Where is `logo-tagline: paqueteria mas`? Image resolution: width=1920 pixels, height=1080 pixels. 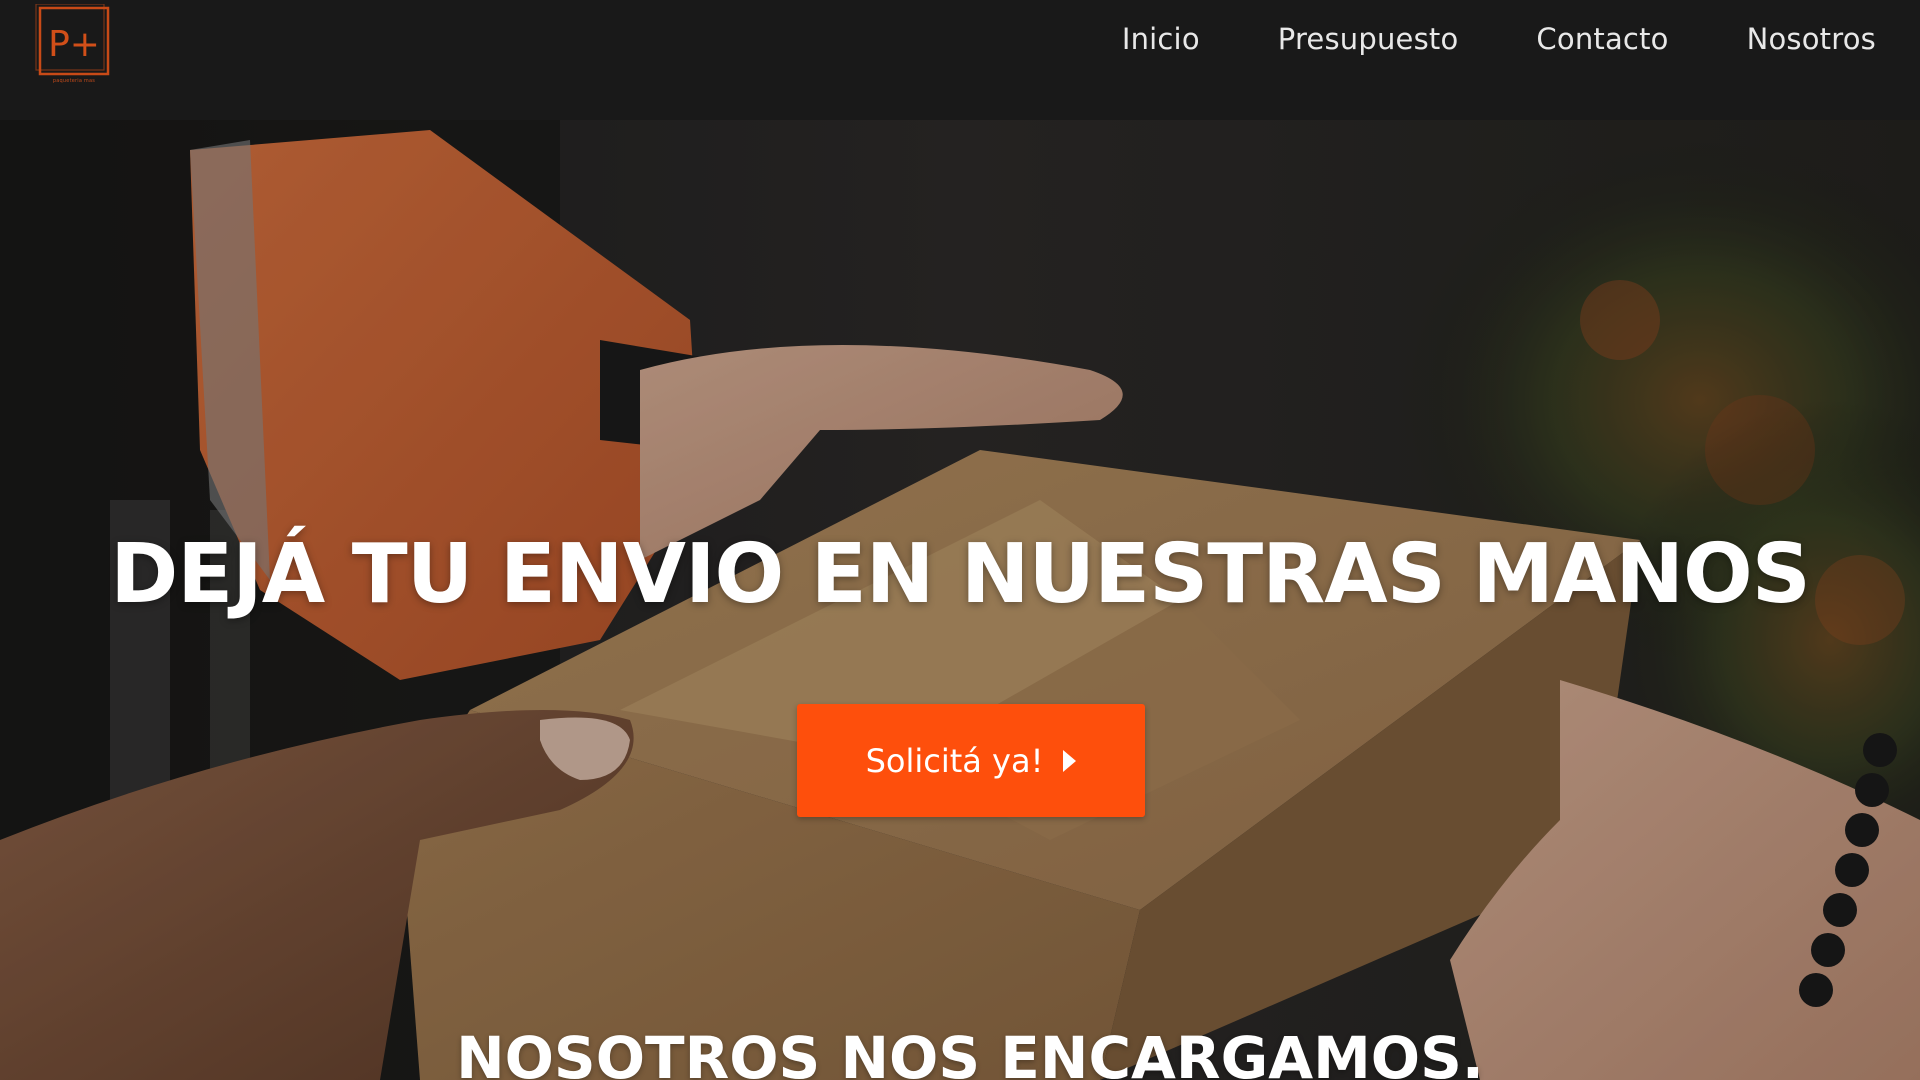 logo-tagline: paqueteria mas is located at coordinates (74, 81).